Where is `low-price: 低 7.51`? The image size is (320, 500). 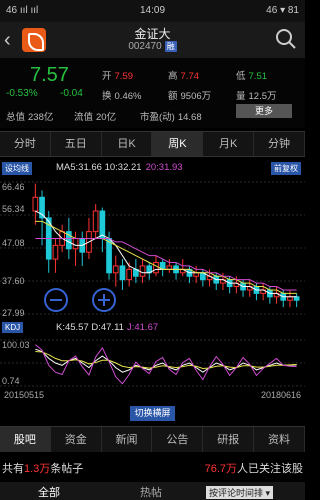 low-price: 低 7.51 is located at coordinates (252, 76).